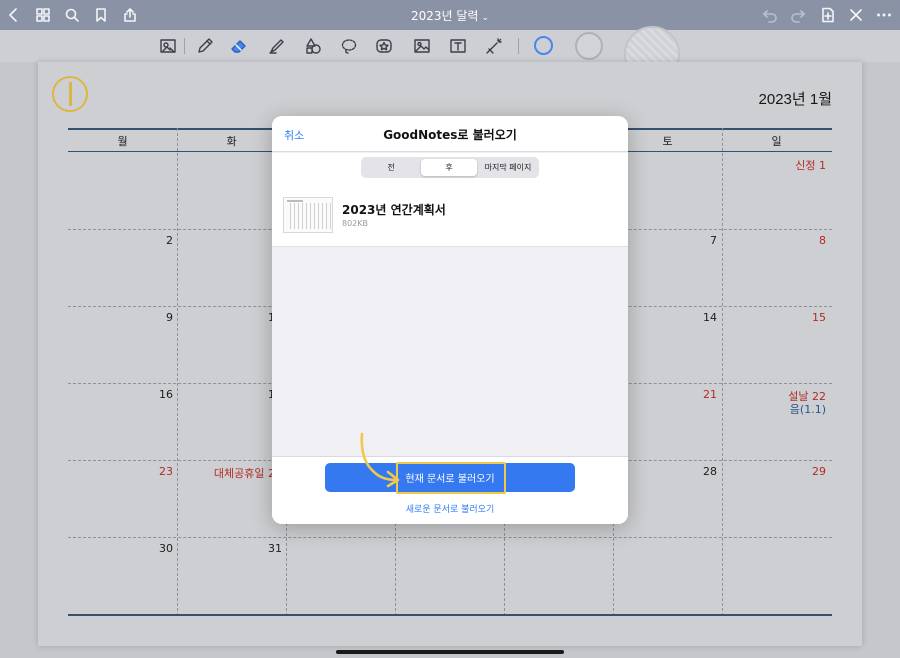 This screenshot has height=658, width=900. What do you see at coordinates (313, 46) in the screenshot?
I see `shapes-icon` at bounding box center [313, 46].